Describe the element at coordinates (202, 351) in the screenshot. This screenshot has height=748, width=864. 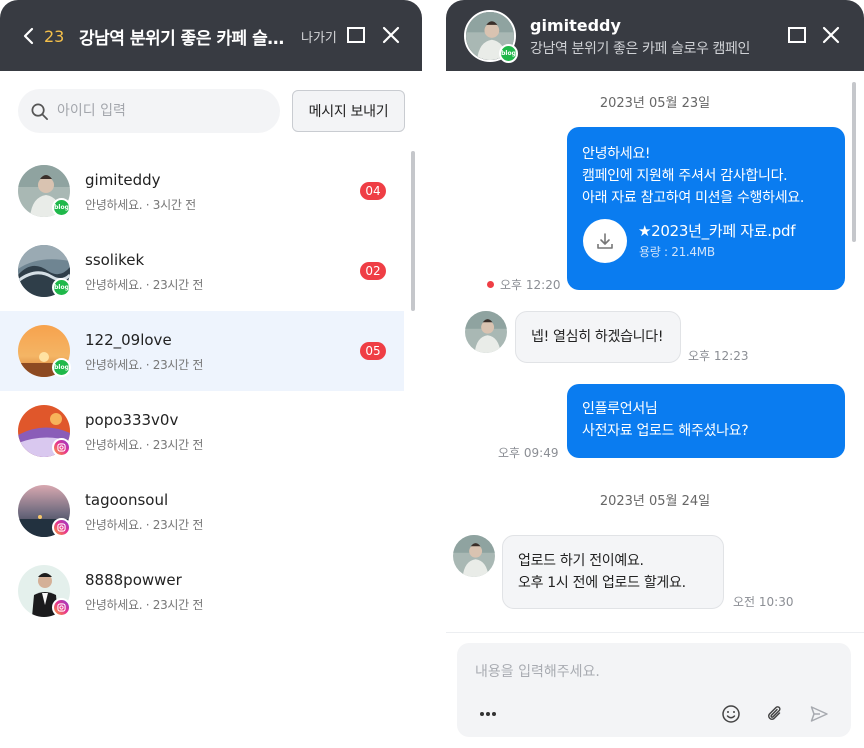
I see `list-item: blog 122_09love 안녕하세요. · 23시간 전 05` at that location.